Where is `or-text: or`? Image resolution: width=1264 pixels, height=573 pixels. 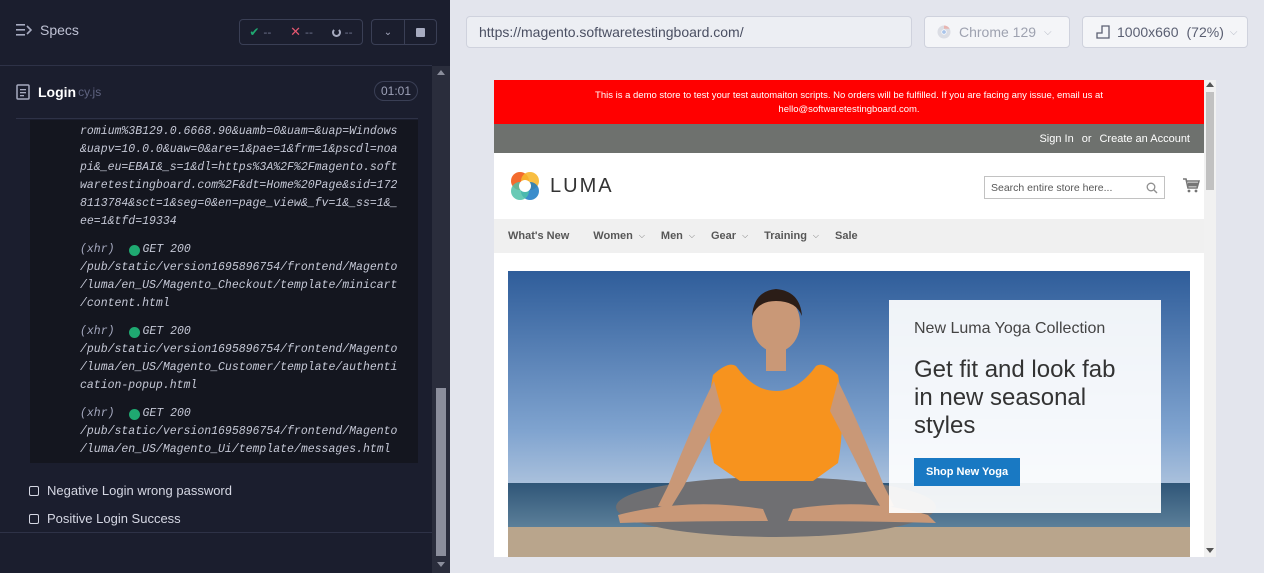 or-text: or is located at coordinates (1086, 138).